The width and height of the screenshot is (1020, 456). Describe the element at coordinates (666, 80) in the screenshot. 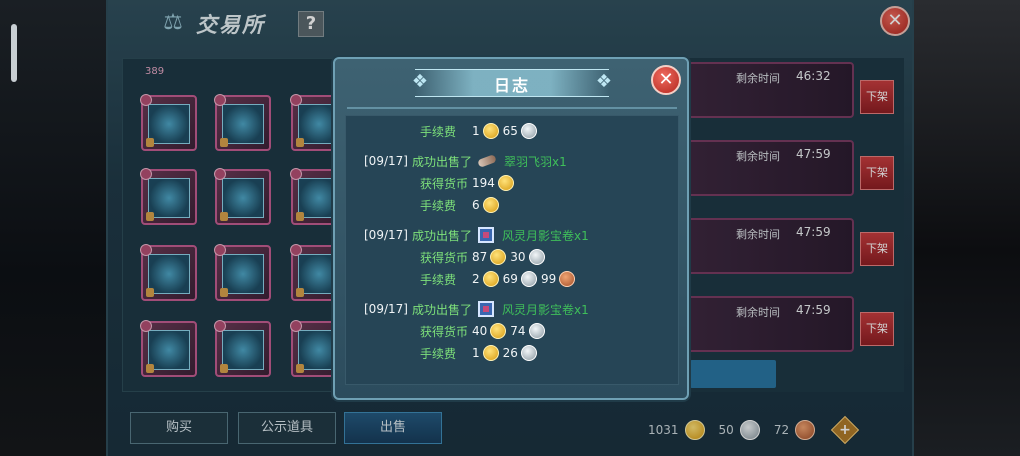

I see `close-dialog-button: ✕` at that location.